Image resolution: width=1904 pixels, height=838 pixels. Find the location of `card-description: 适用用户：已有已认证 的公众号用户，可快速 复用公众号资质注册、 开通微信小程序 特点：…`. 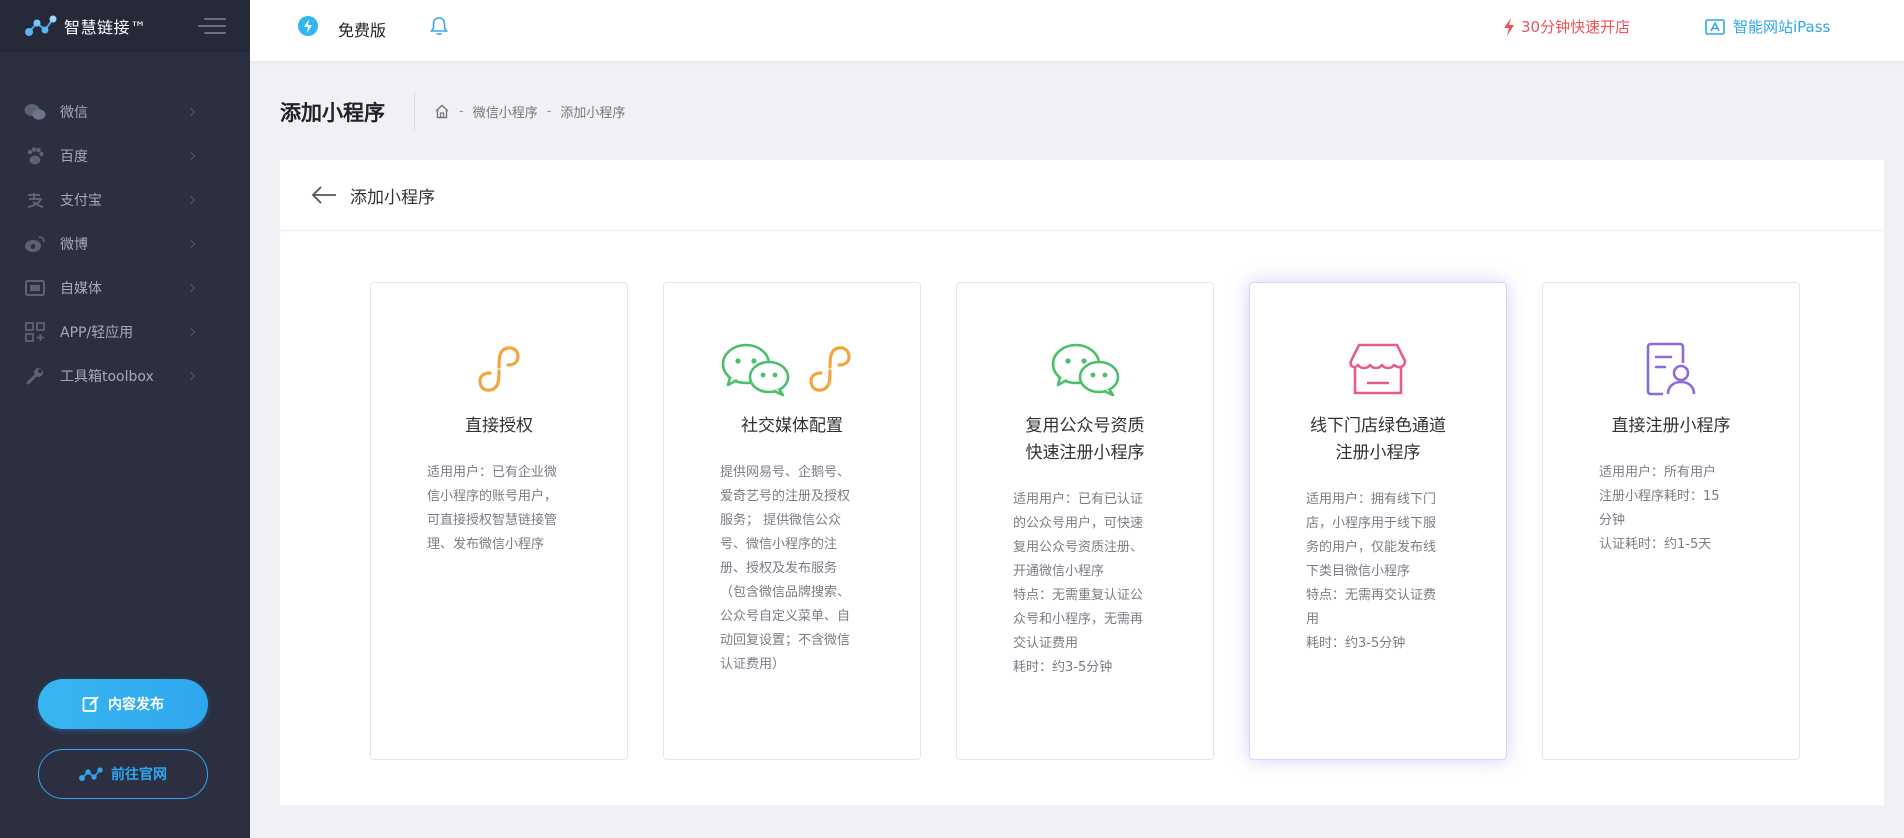

card-description: 适用用户：已有已认证 的公众号用户，可快速 复用公众号资质注册、 开通微信小程序 特点：… is located at coordinates (1078, 583).